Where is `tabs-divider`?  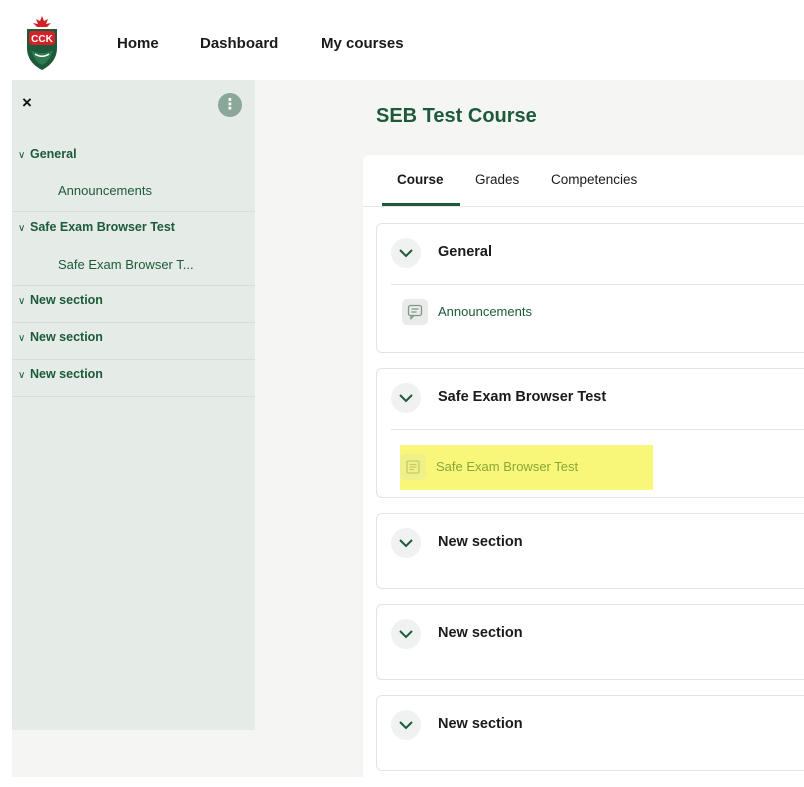
tabs-divider is located at coordinates (583, 206).